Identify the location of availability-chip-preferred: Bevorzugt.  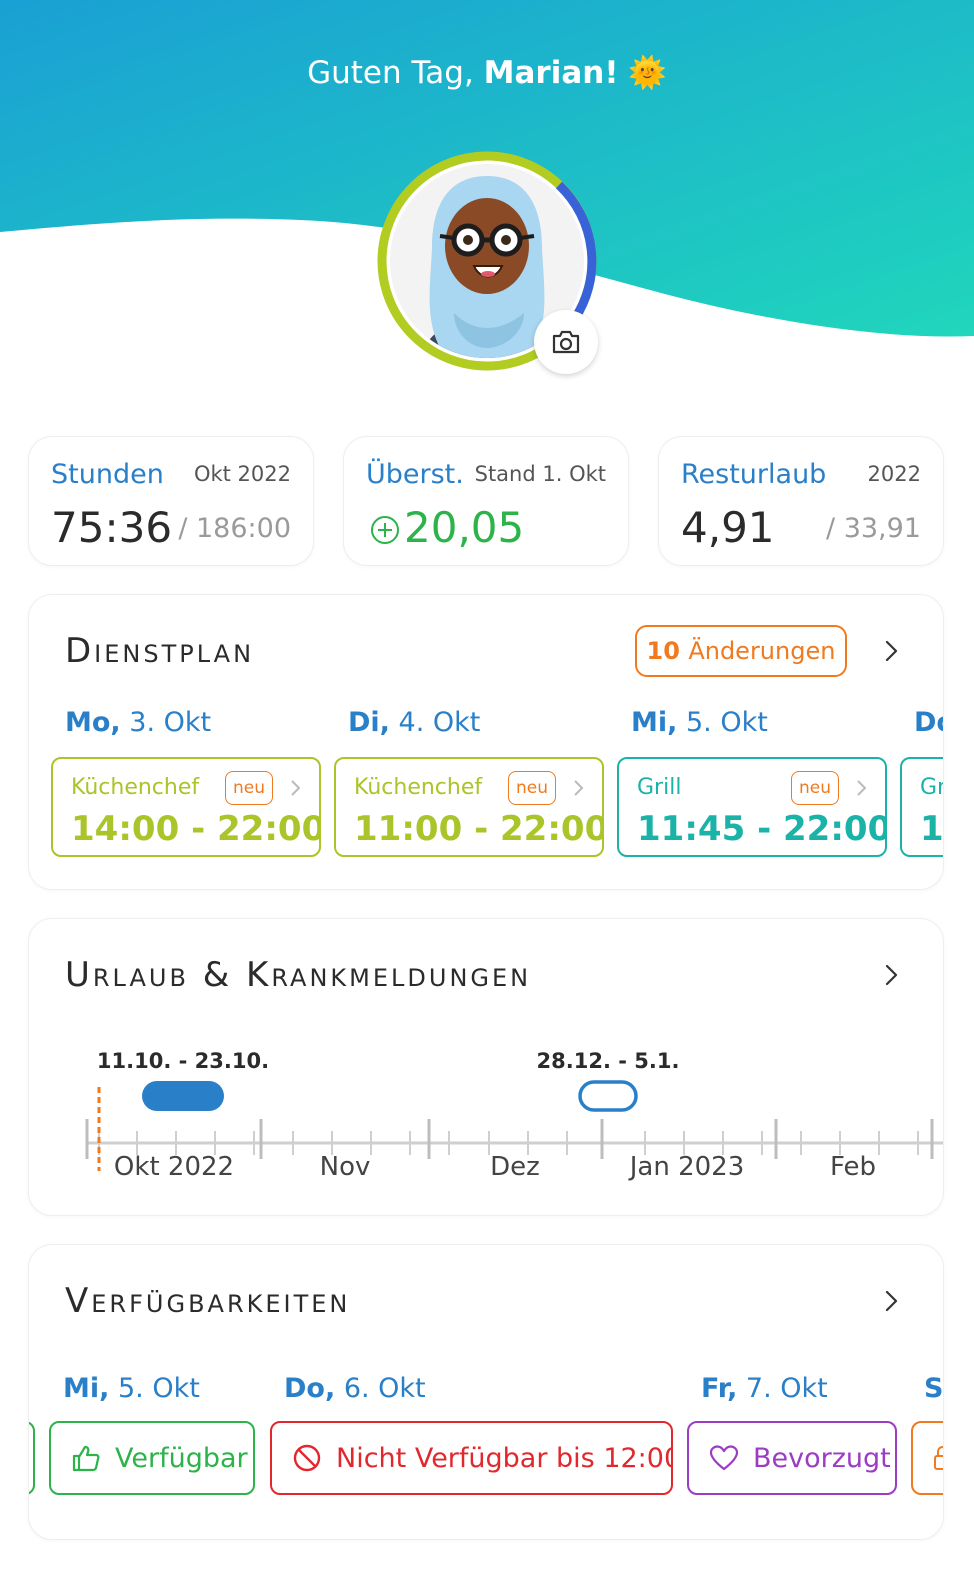
(792, 1458).